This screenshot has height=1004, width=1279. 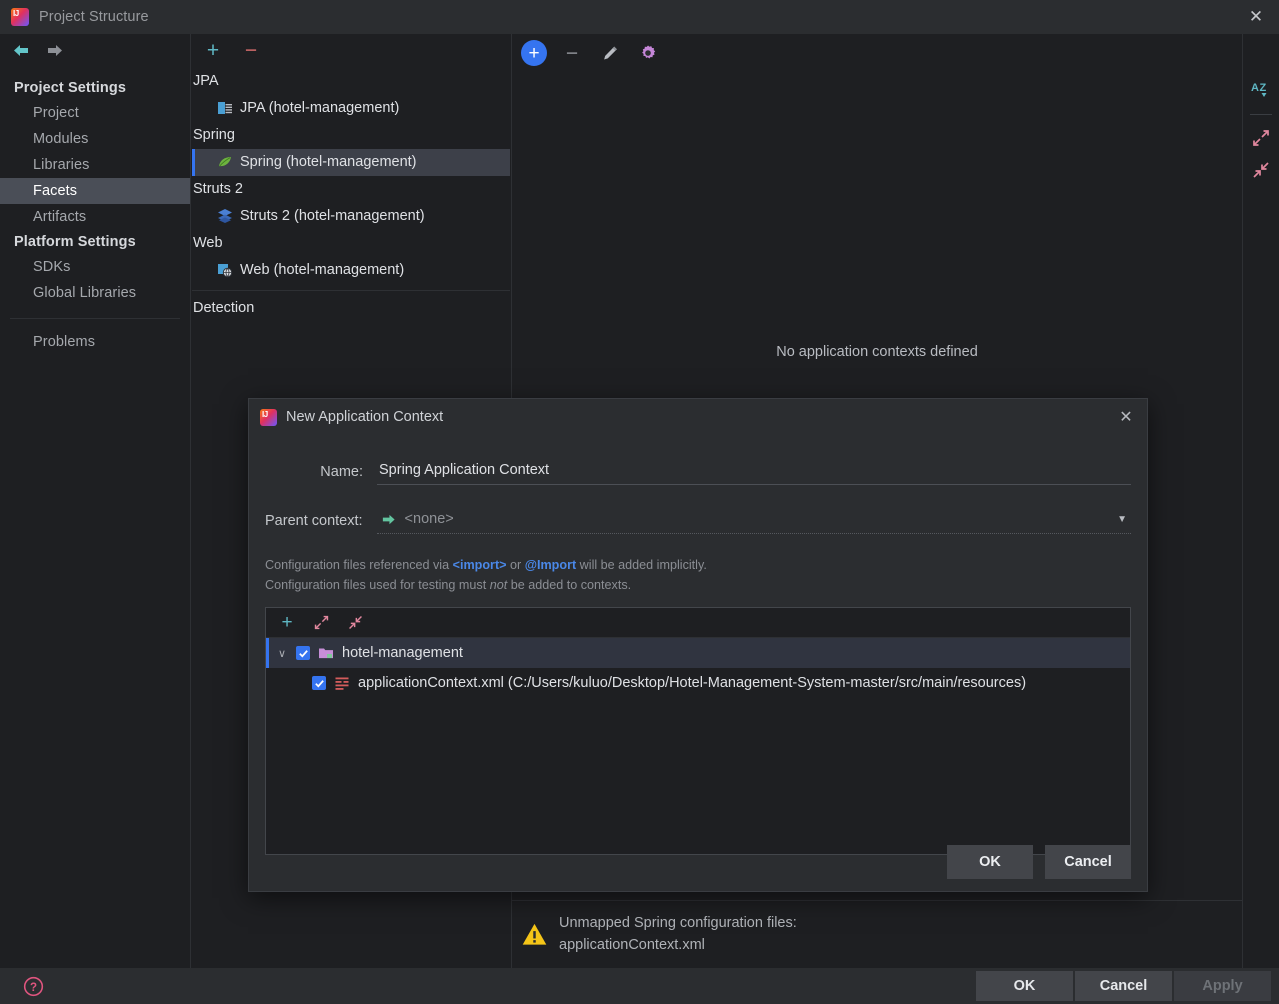 What do you see at coordinates (282, 653) in the screenshot?
I see `chevron-down-icon: ∨` at bounding box center [282, 653].